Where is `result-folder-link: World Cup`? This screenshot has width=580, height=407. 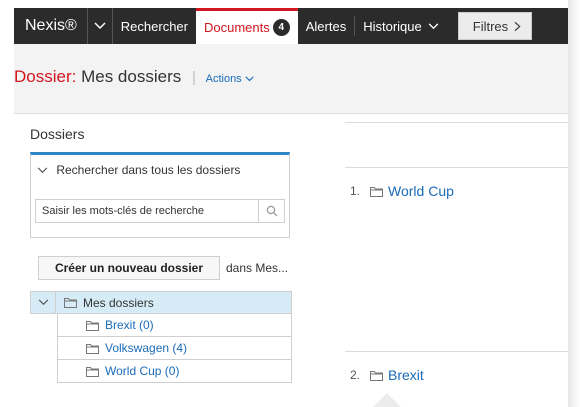 result-folder-link: World Cup is located at coordinates (421, 191).